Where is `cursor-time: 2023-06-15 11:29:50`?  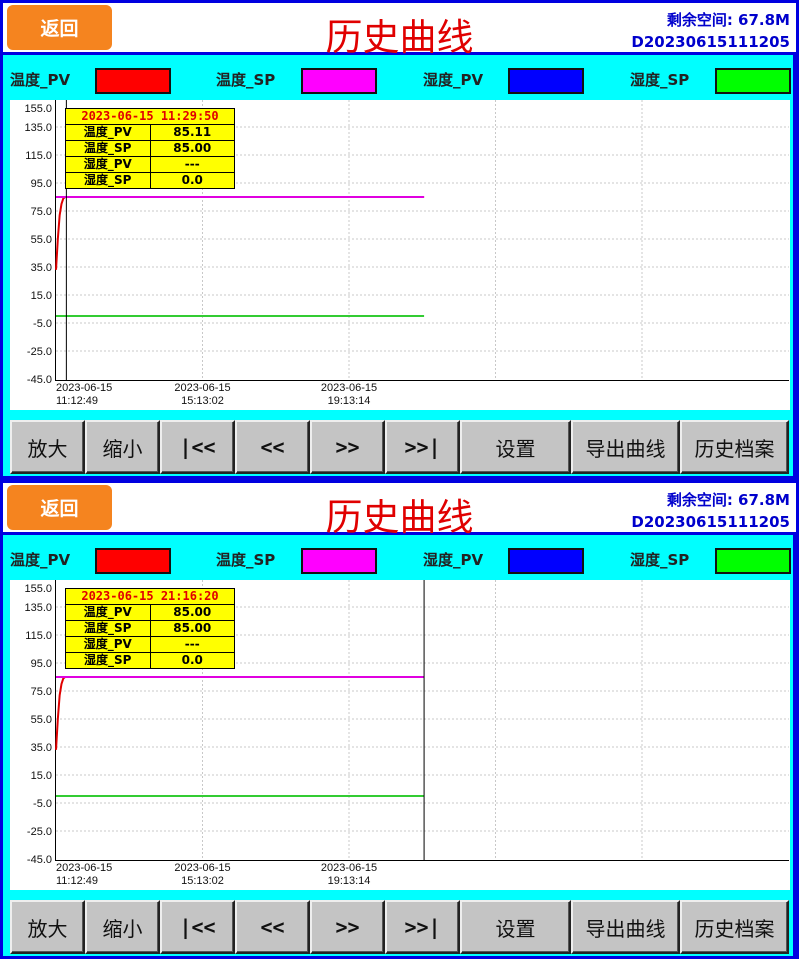 cursor-time: 2023-06-15 11:29:50 is located at coordinates (150, 117).